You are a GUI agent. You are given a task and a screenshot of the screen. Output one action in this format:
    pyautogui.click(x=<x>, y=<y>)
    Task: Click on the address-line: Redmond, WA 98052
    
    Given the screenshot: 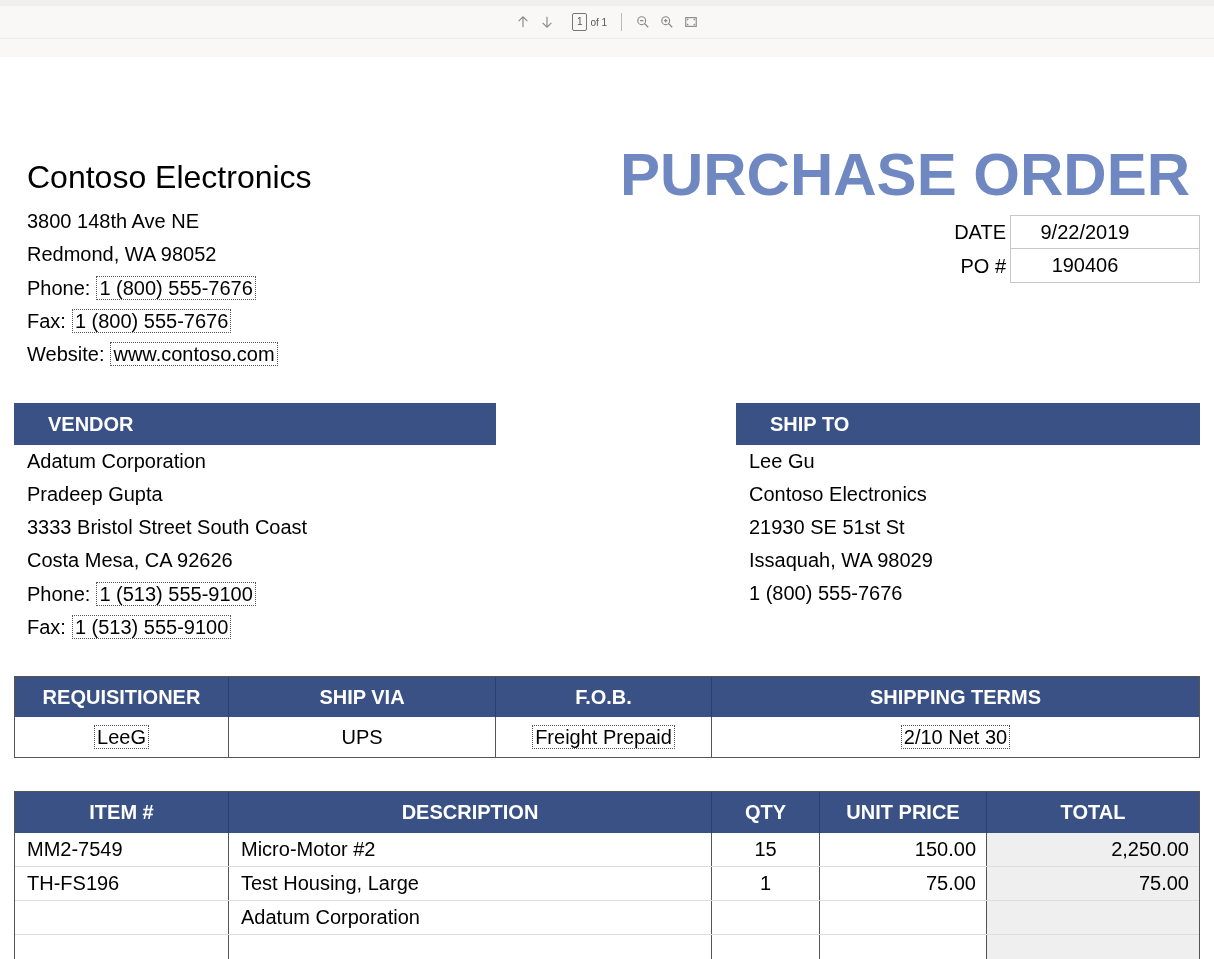 What is the action you would take?
    pyautogui.click(x=122, y=254)
    